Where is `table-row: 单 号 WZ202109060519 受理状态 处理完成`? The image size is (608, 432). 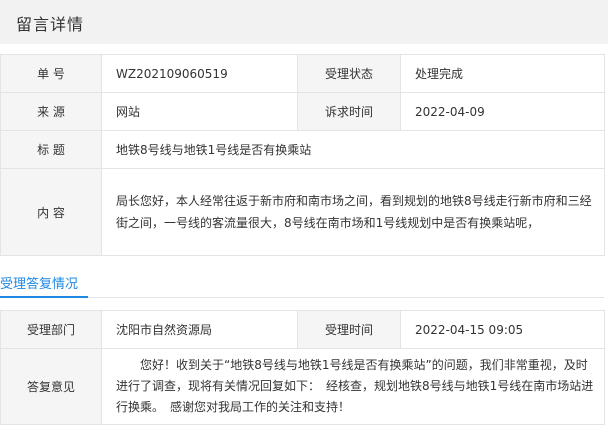 table-row: 单 号 WZ202109060519 受理状态 处理完成 is located at coordinates (302, 73).